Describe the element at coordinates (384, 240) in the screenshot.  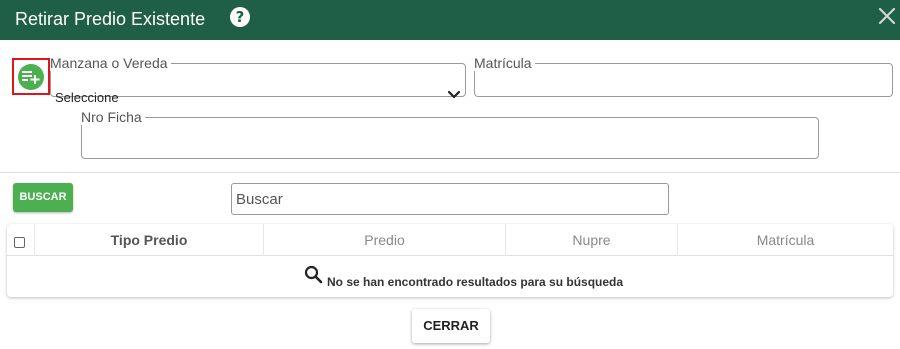
I see `column-header-predio: Predio` at that location.